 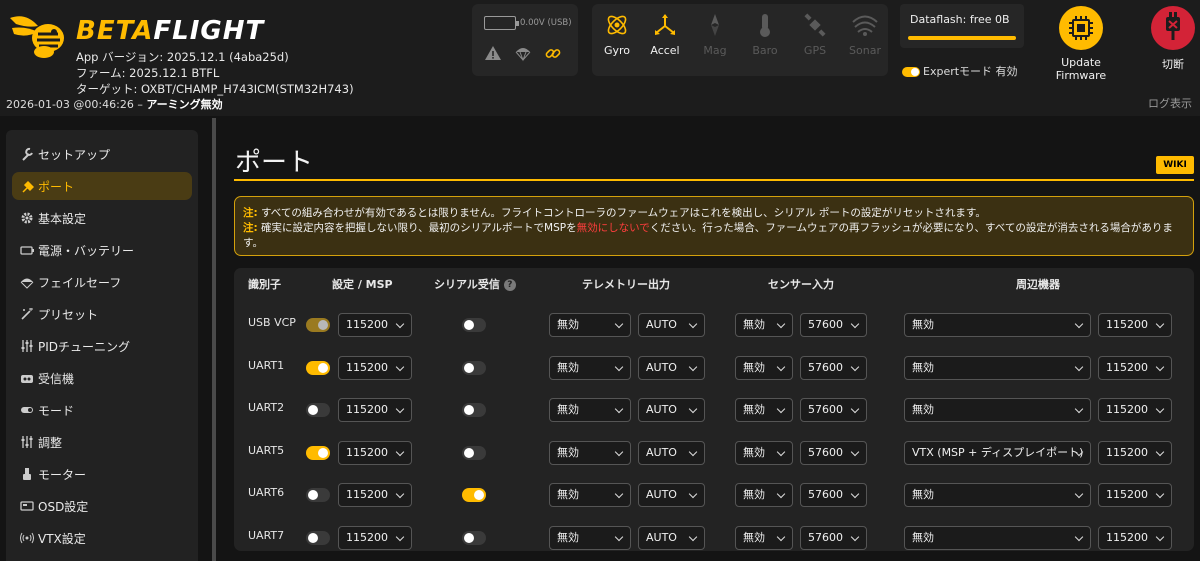 I want to click on sidebar-item-adjust: 調整, so click(x=102, y=442).